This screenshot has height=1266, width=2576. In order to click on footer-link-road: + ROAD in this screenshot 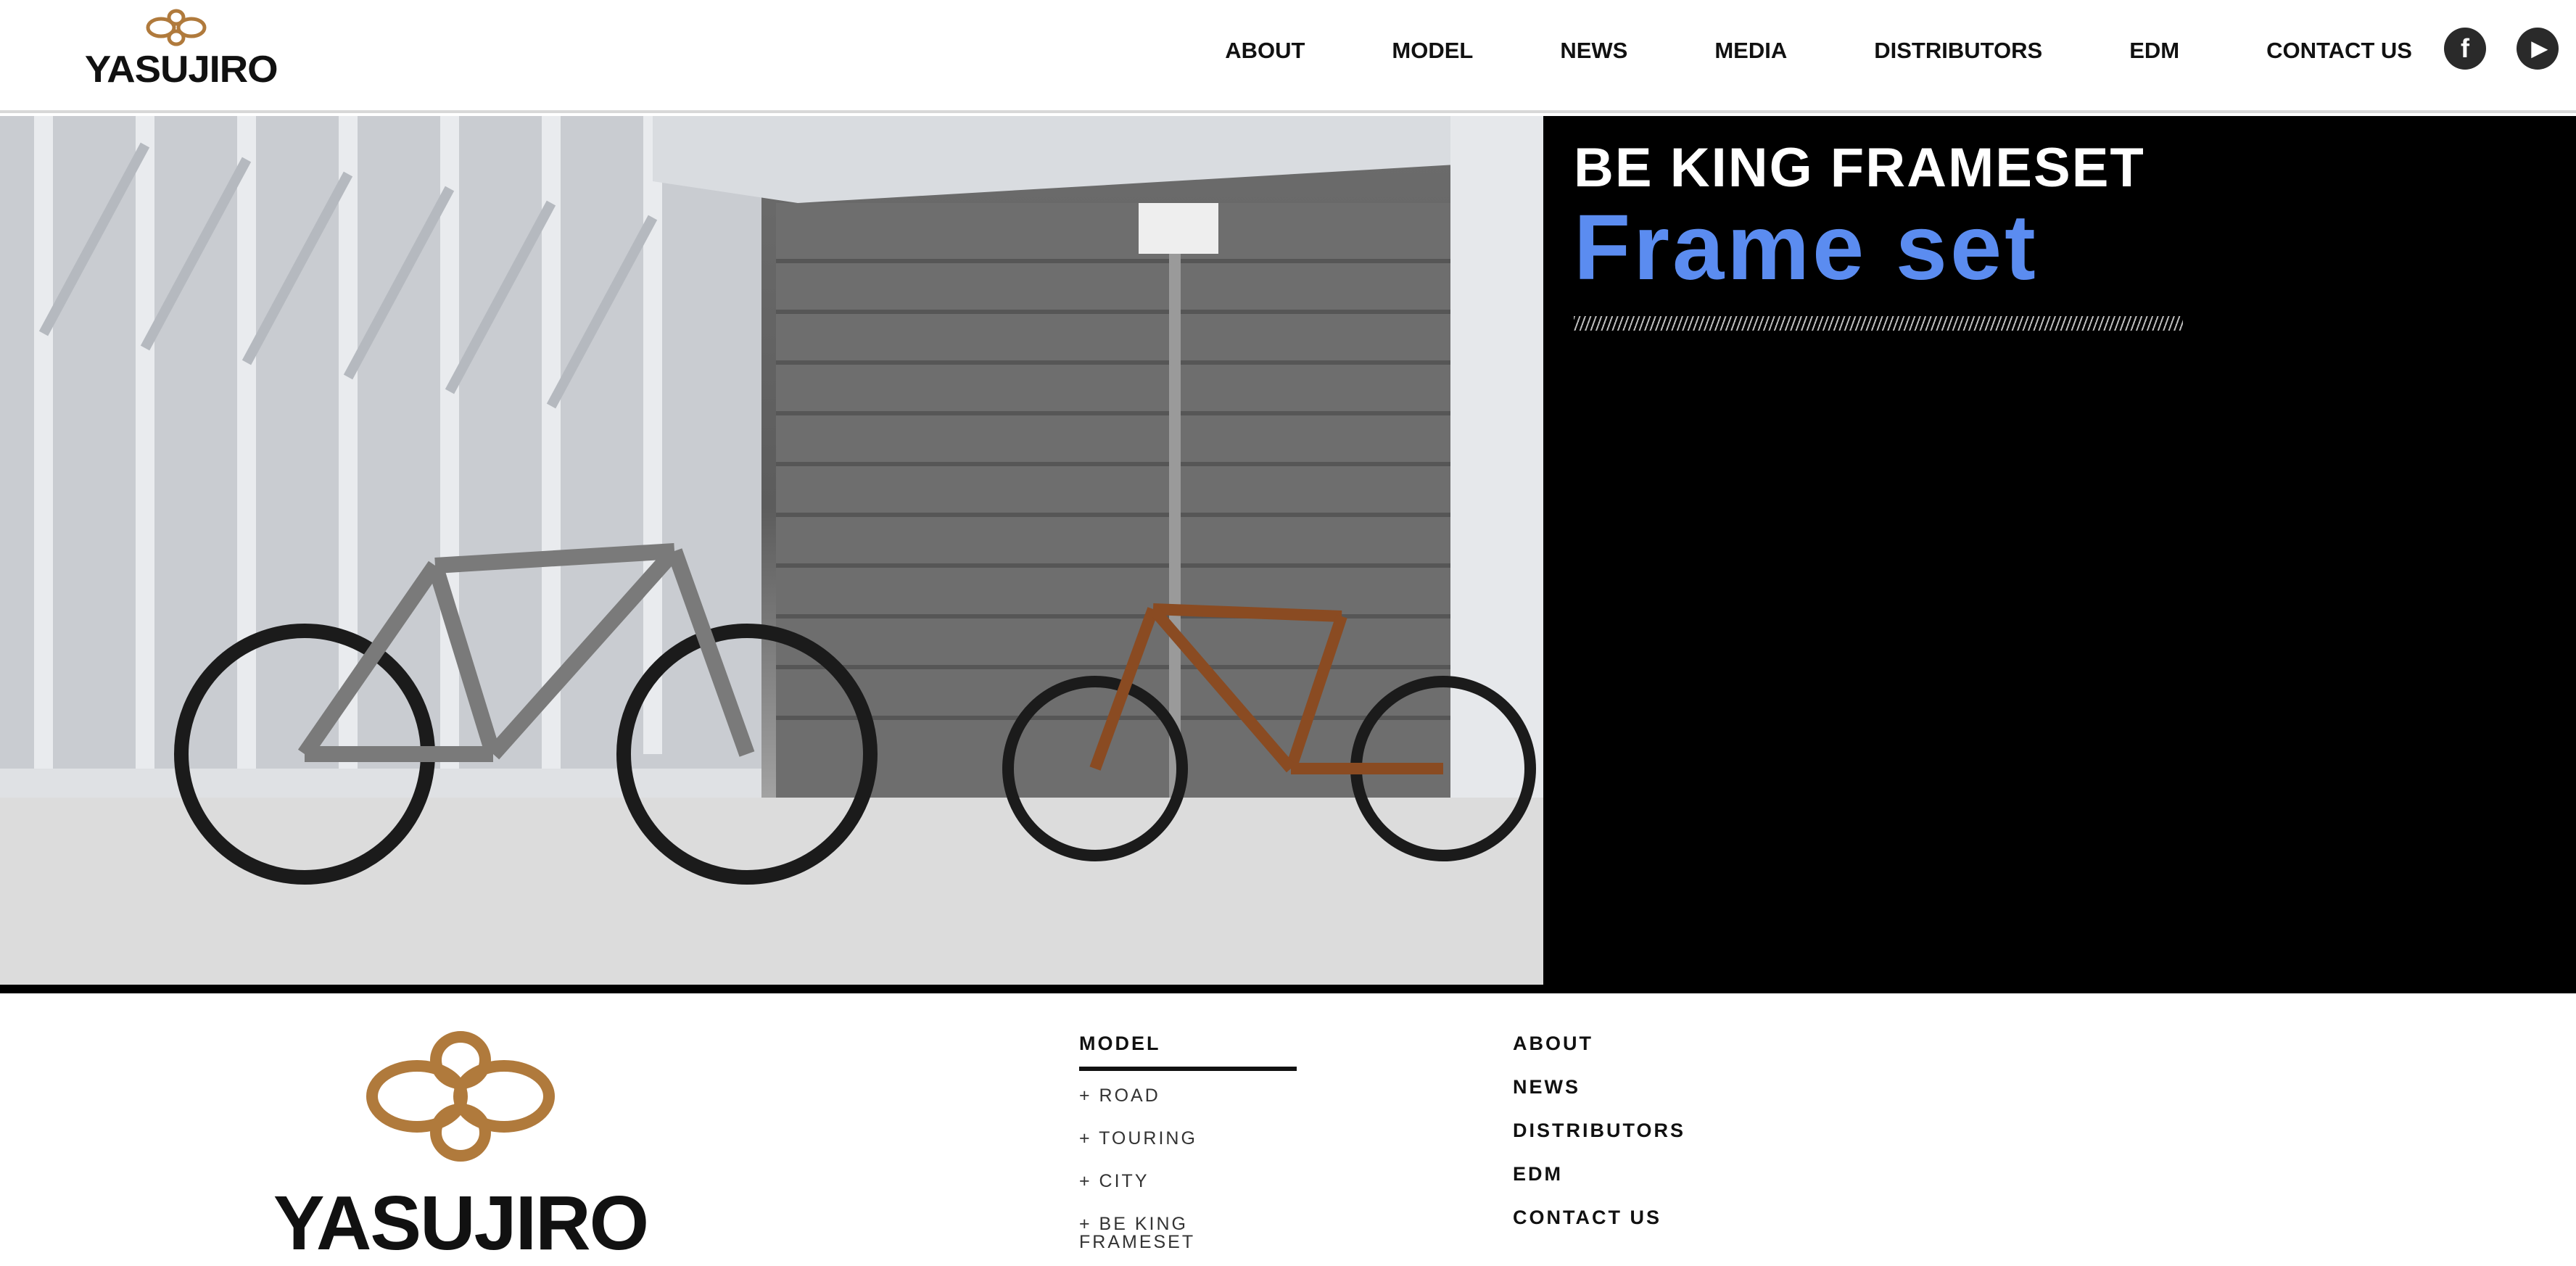, I will do `click(1188, 1096)`.